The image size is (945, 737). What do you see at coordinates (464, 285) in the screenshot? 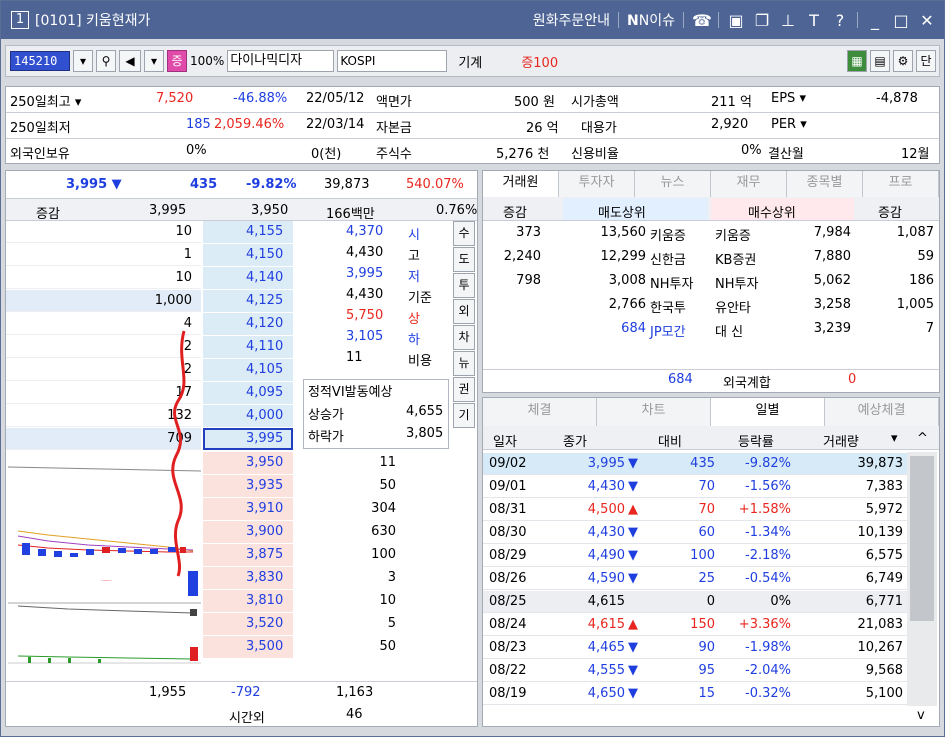
I see `side-button: 투` at bounding box center [464, 285].